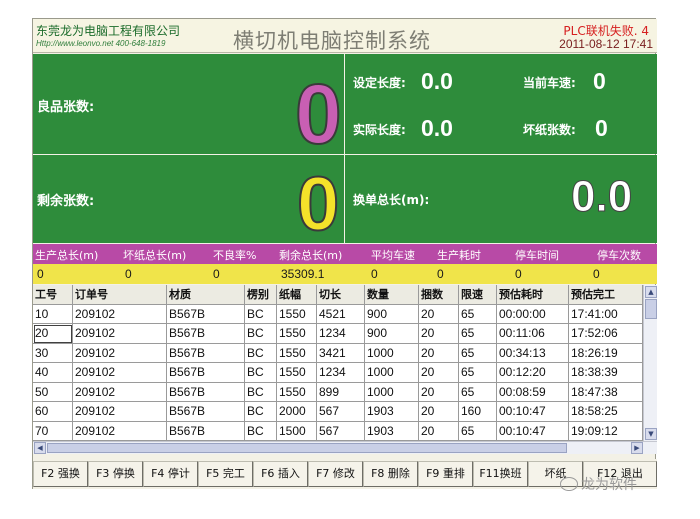 The height and width of the screenshot is (519, 700). Describe the element at coordinates (533, 353) in the screenshot. I see `table-cell: 00:34:13` at that location.